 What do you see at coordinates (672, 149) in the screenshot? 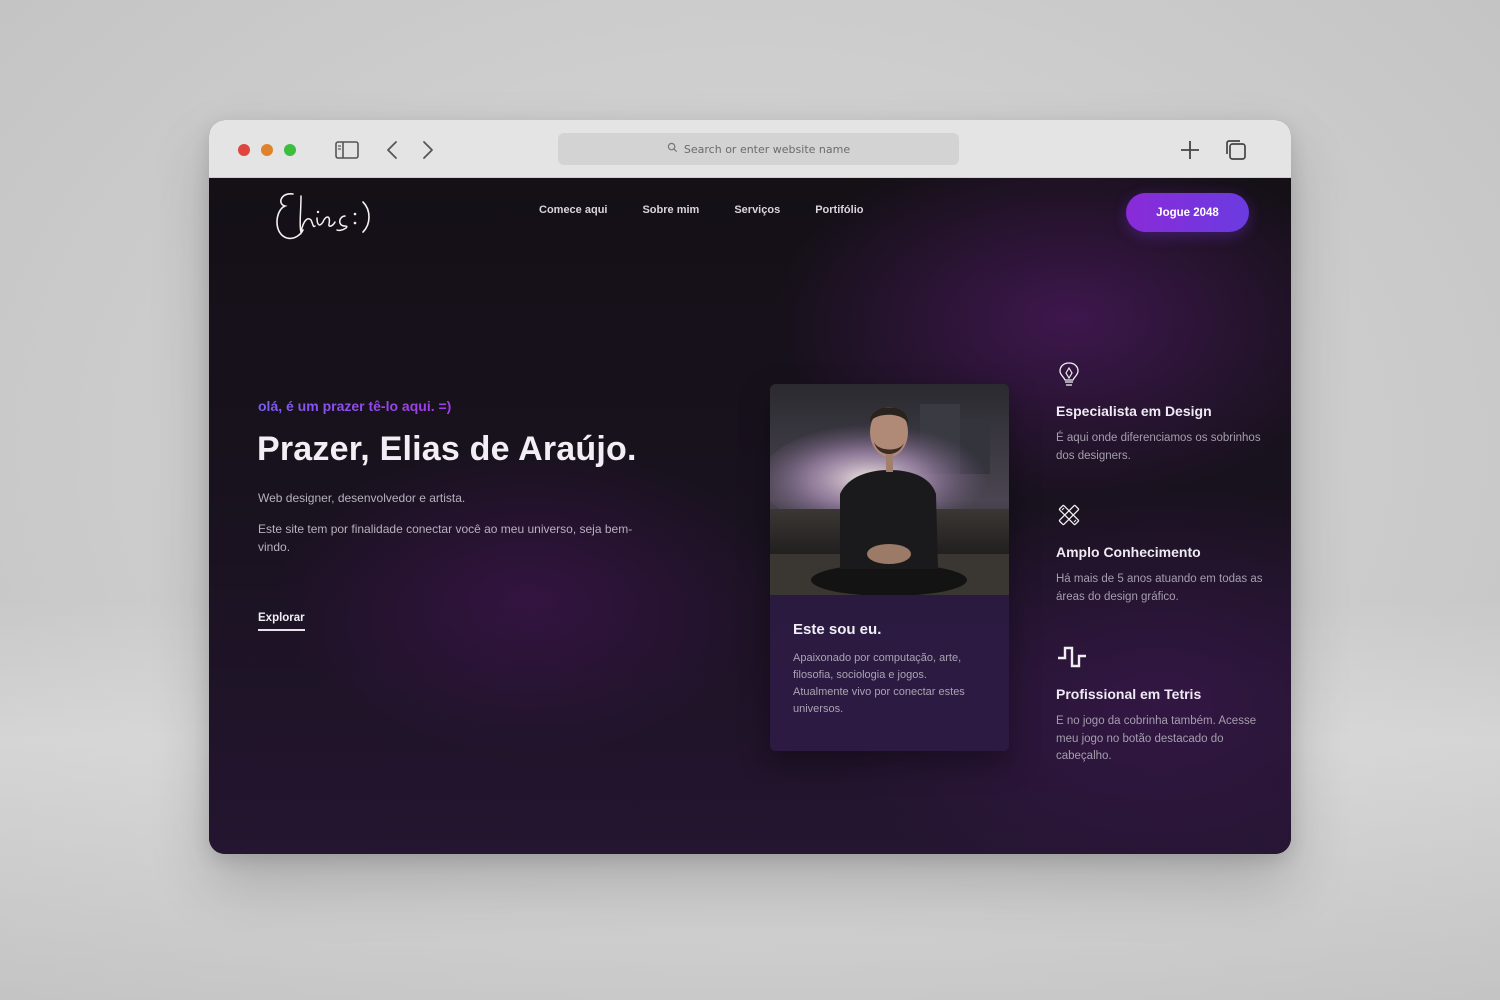
I see `search-icon` at bounding box center [672, 149].